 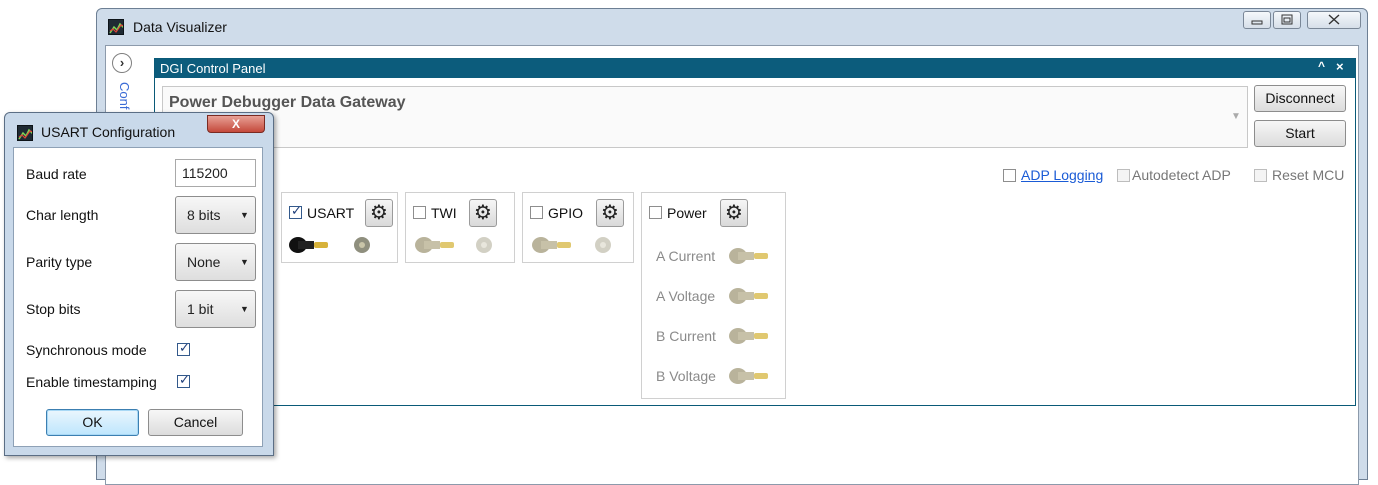 I want to click on power-channel-label: B Current, so click(x=686, y=336).